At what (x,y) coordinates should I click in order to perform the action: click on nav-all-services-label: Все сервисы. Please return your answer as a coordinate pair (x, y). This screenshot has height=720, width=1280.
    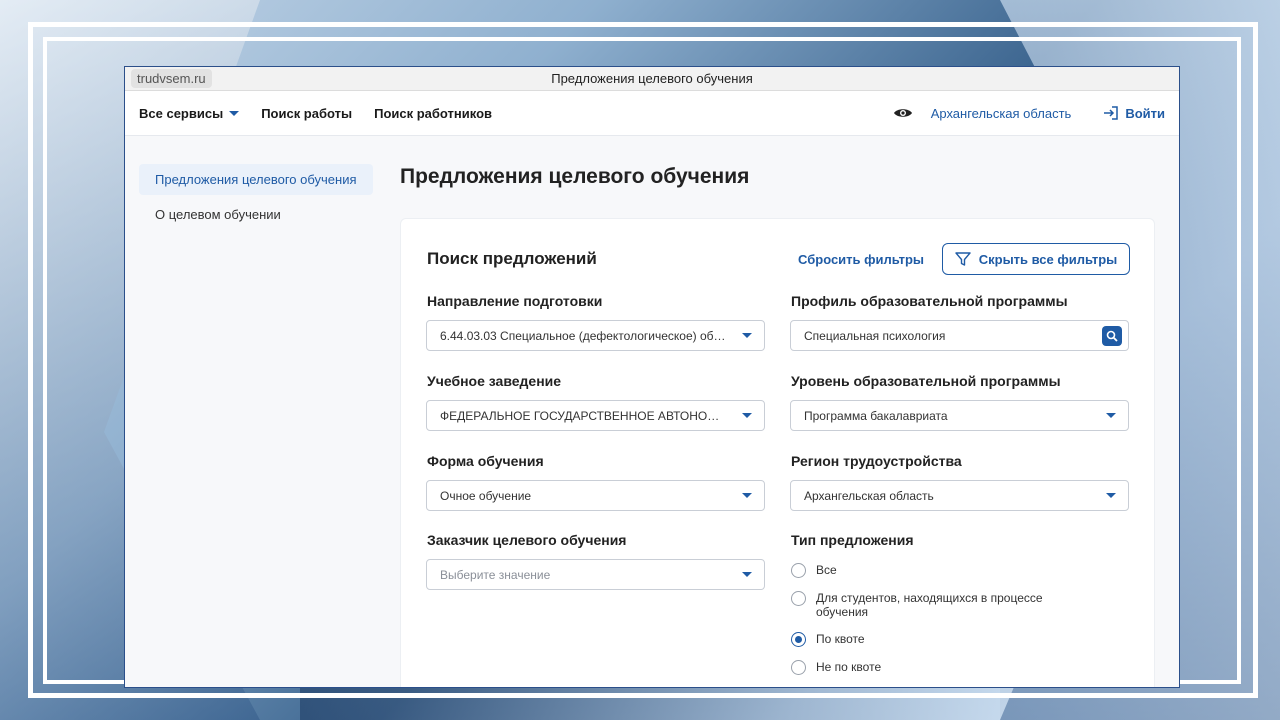
    Looking at the image, I should click on (181, 113).